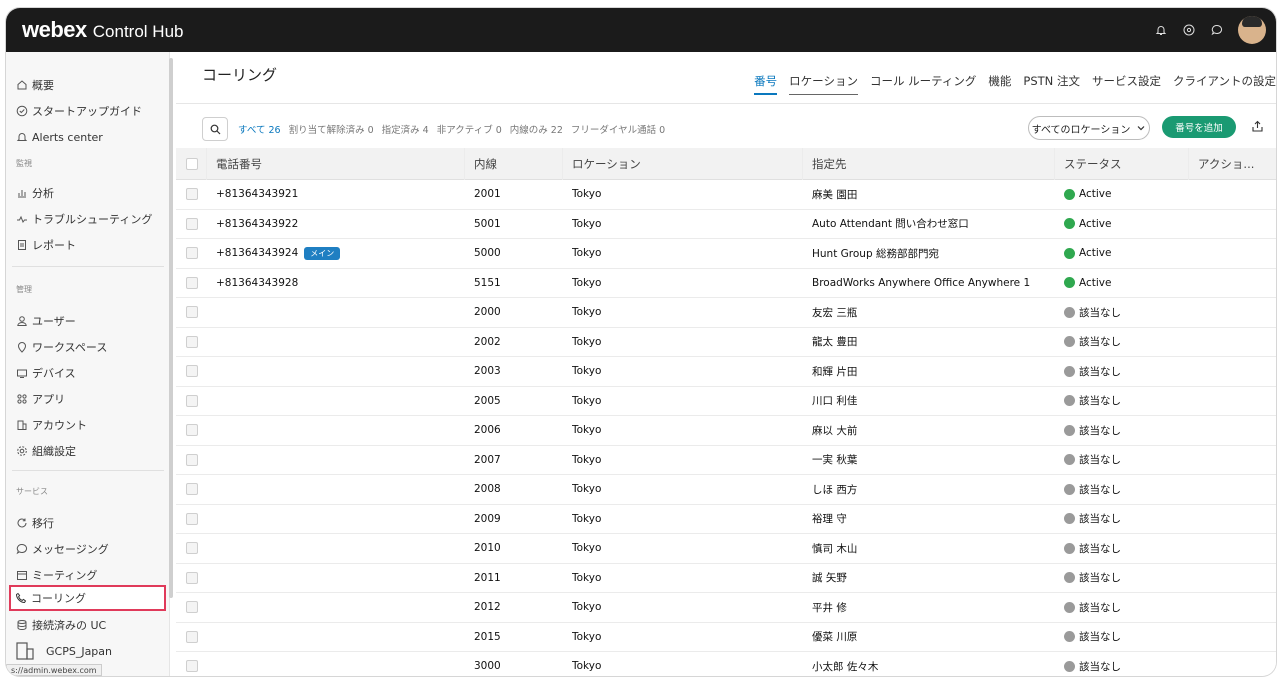 The width and height of the screenshot is (1282, 678). Describe the element at coordinates (88, 625) in the screenshot. I see `sidebar-item-connected-uc: 接続済みの UC` at that location.